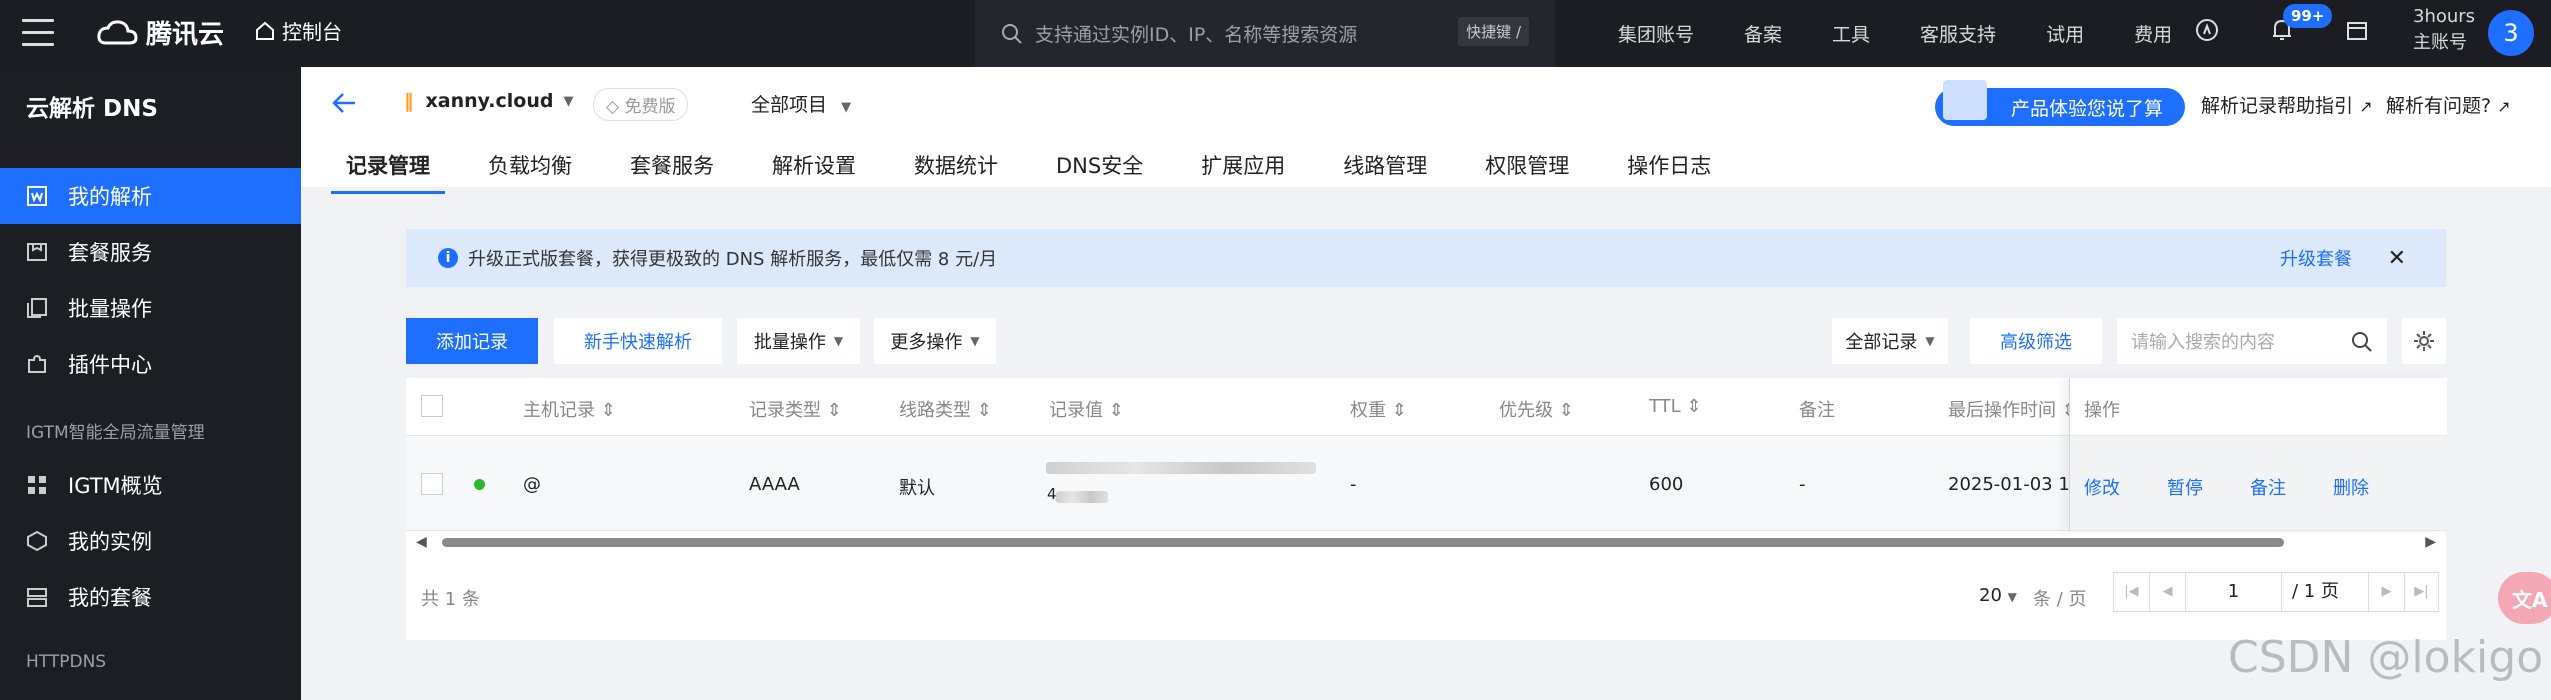 The image size is (2551, 700). What do you see at coordinates (1353, 484) in the screenshot?
I see `cell-weight: -` at bounding box center [1353, 484].